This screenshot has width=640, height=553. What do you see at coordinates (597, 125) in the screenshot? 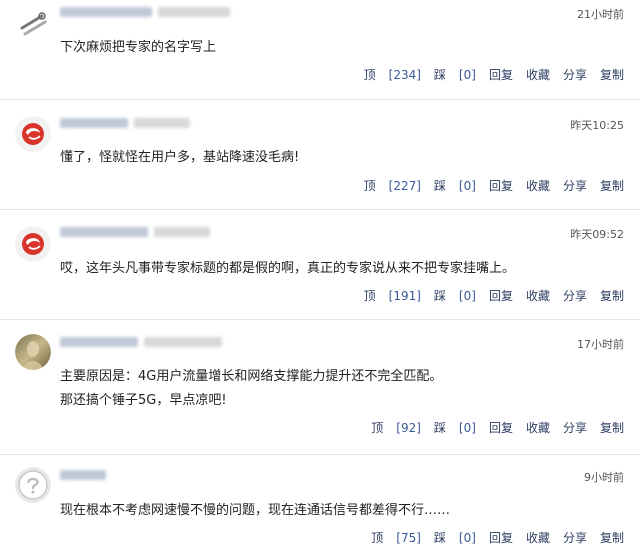
I see `comment-time: 昨天10:25` at bounding box center [597, 125].